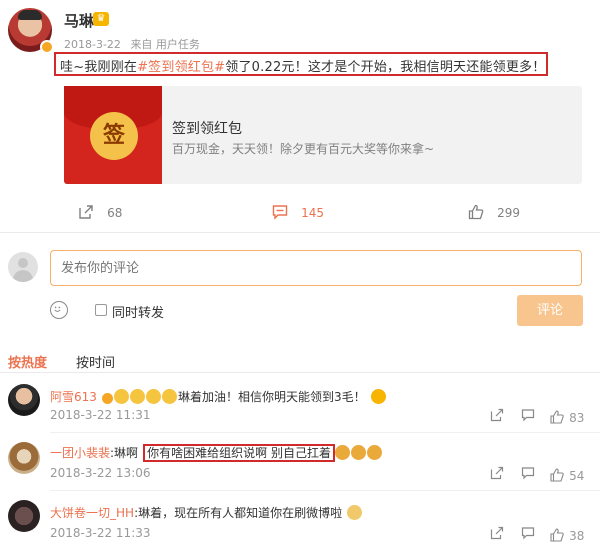 This screenshot has height=544, width=600. Describe the element at coordinates (312, 213) in the screenshot. I see `comment-count: 145` at that location.